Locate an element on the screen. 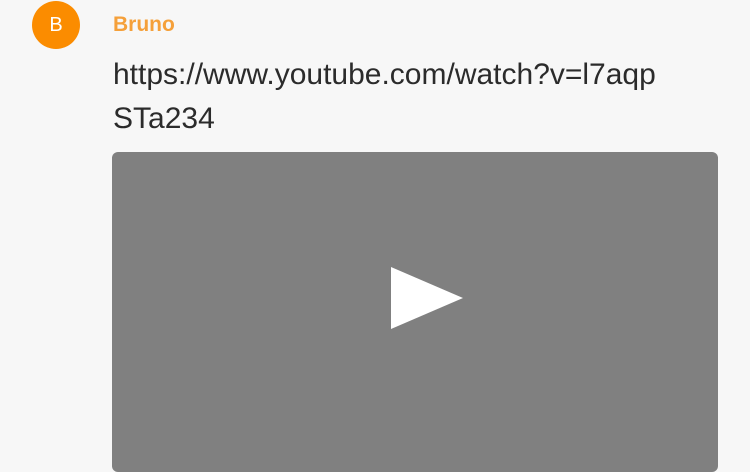 The image size is (750, 472). avatar: B is located at coordinates (56, 25).